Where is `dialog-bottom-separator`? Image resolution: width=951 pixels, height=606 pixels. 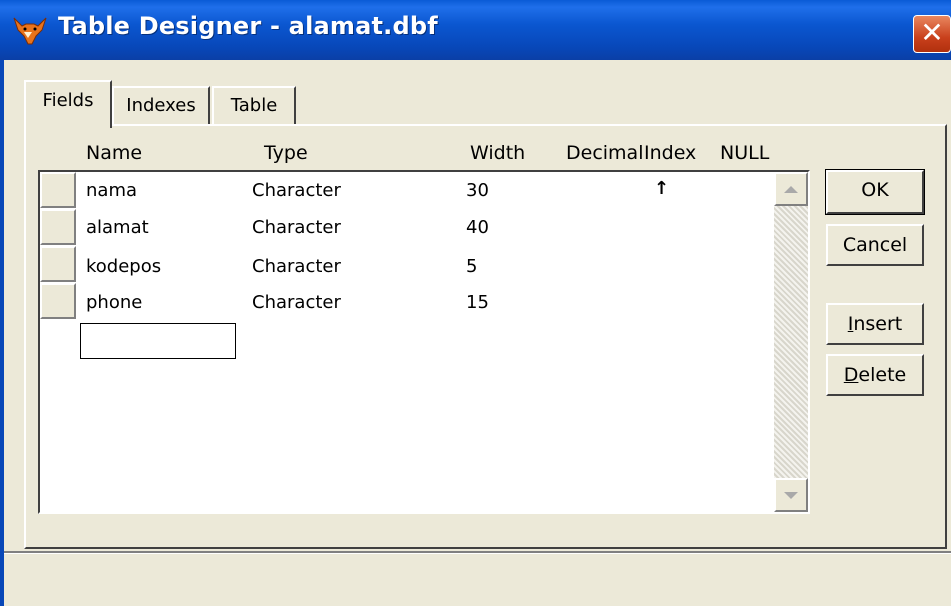
dialog-bottom-separator is located at coordinates (477, 552).